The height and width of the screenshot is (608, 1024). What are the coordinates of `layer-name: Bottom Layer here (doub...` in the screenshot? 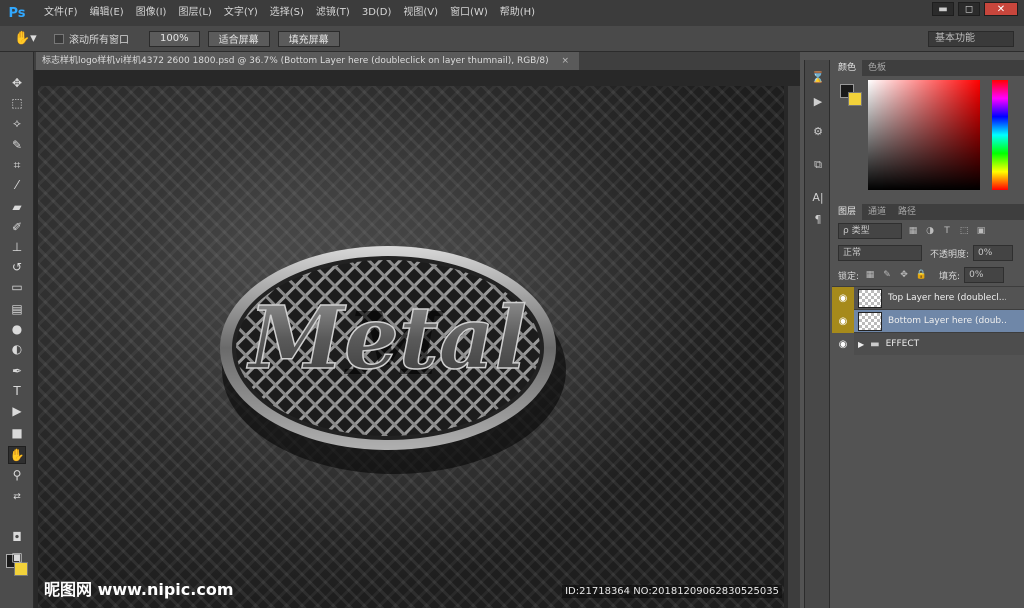 It's located at (947, 321).